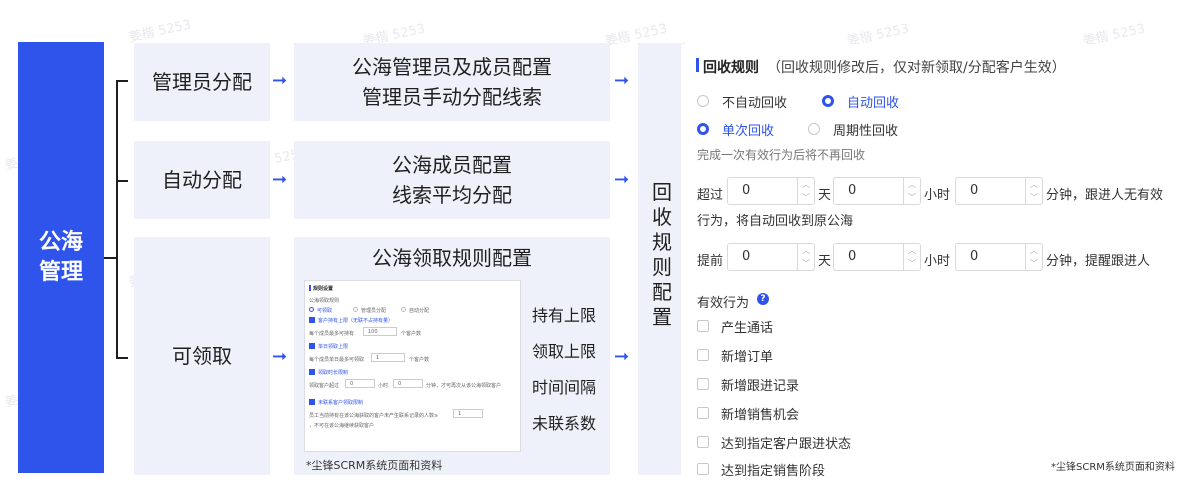 Image resolution: width=1202 pixels, height=495 pixels. What do you see at coordinates (452, 82) in the screenshot?
I see `detail-manual-assign: 公海管理员及成员配置 管理员手动分配线索` at bounding box center [452, 82].